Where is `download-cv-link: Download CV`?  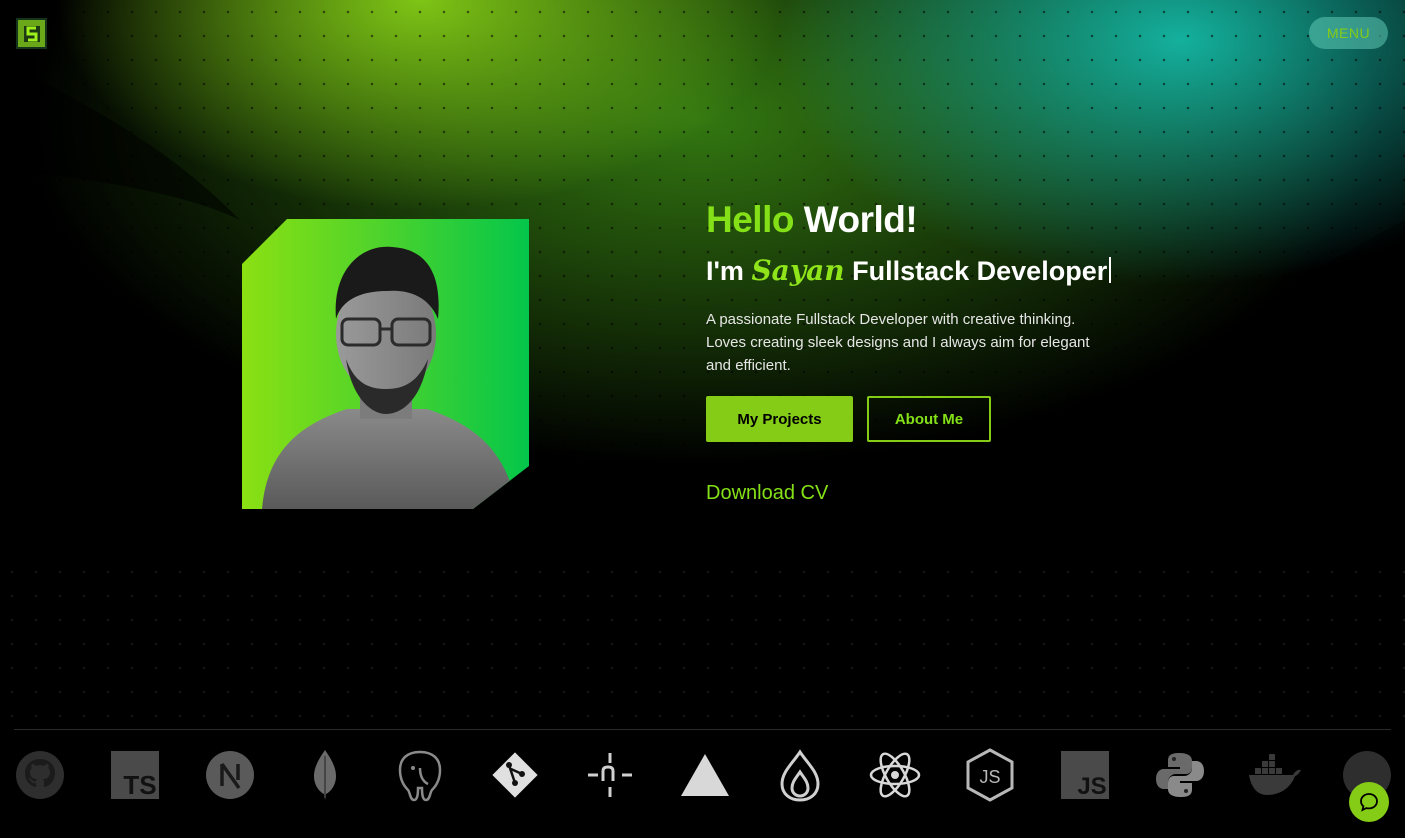 download-cv-link: Download CV is located at coordinates (936, 493).